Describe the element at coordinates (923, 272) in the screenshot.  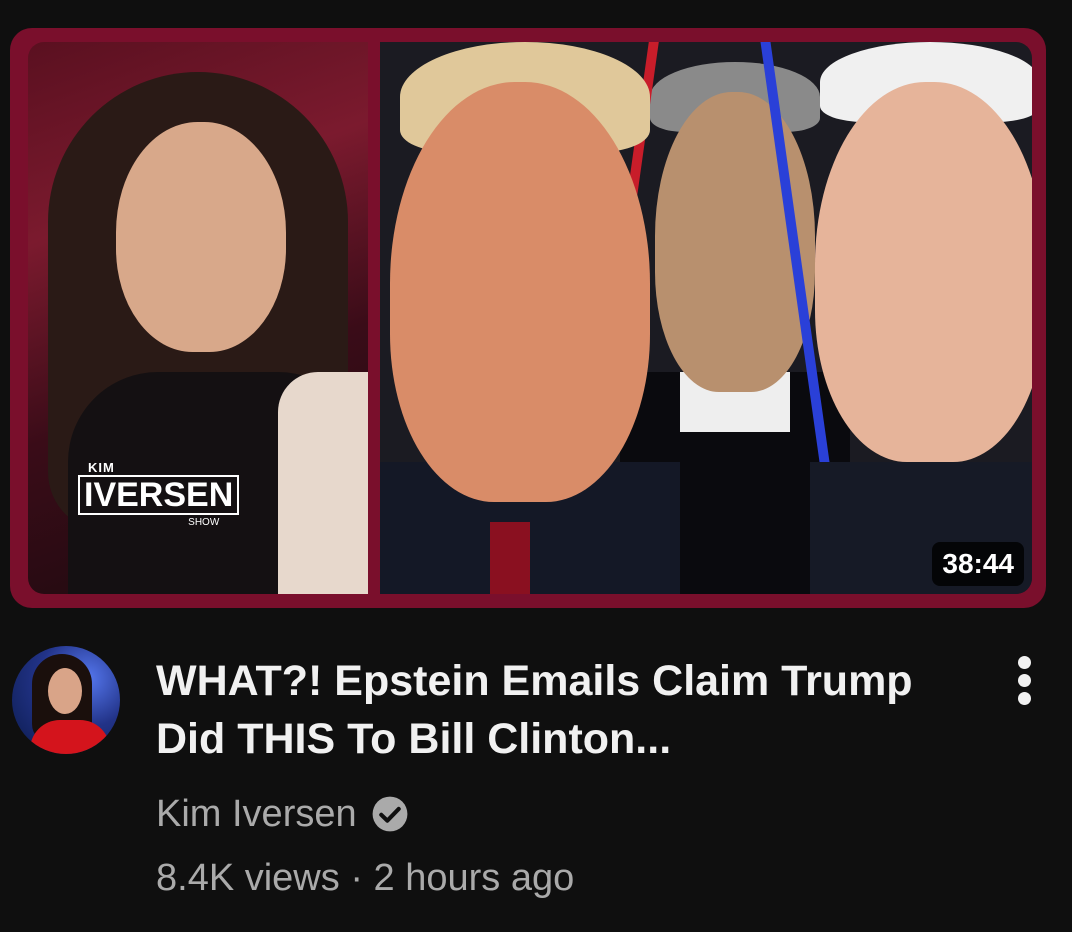
I see `figure3-face` at that location.